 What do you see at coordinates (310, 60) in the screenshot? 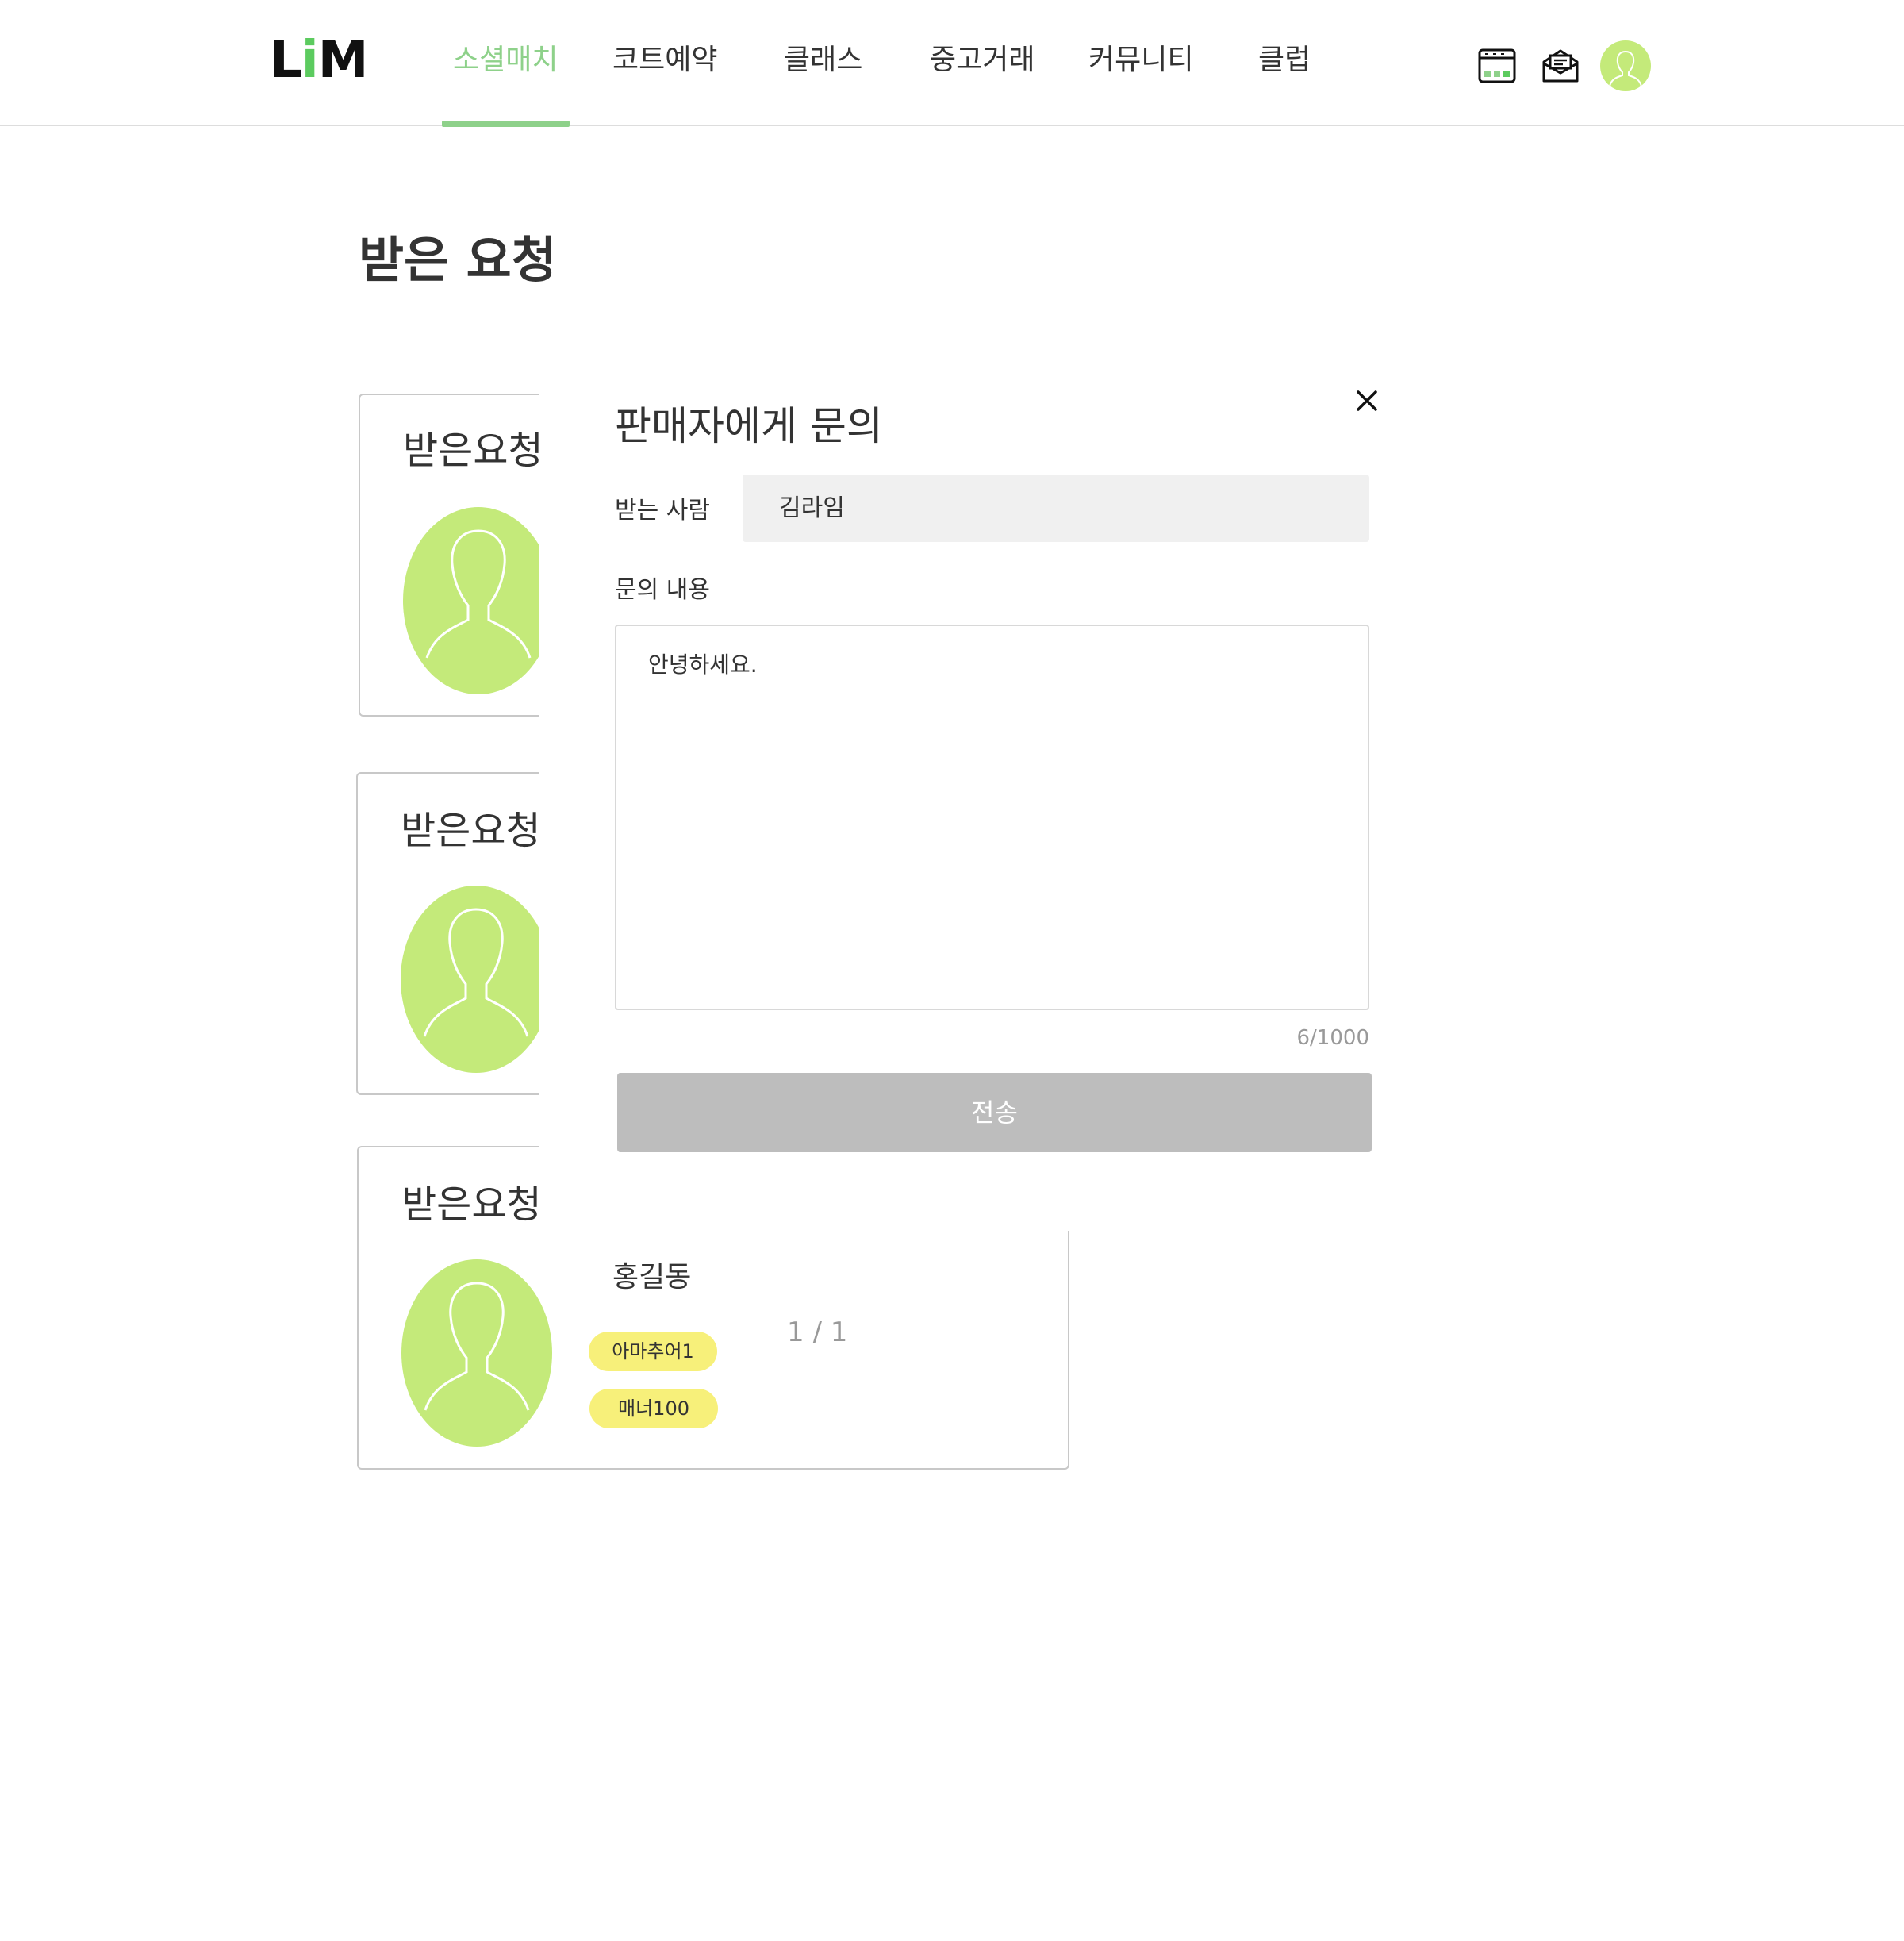
I see `logo-letter-i: i` at bounding box center [310, 60].